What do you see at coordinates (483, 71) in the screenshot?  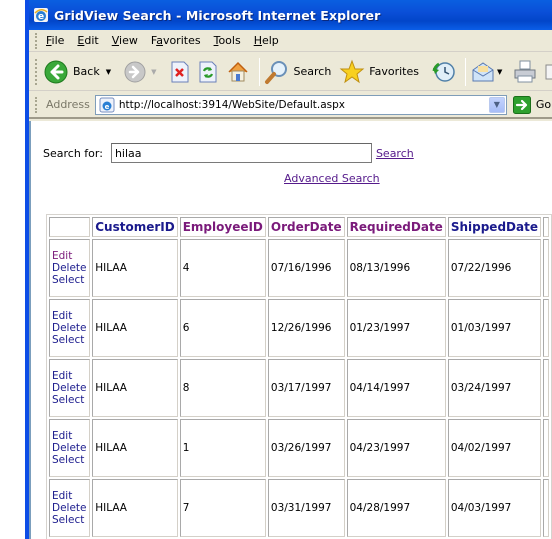 I see `mail-icon` at bounding box center [483, 71].